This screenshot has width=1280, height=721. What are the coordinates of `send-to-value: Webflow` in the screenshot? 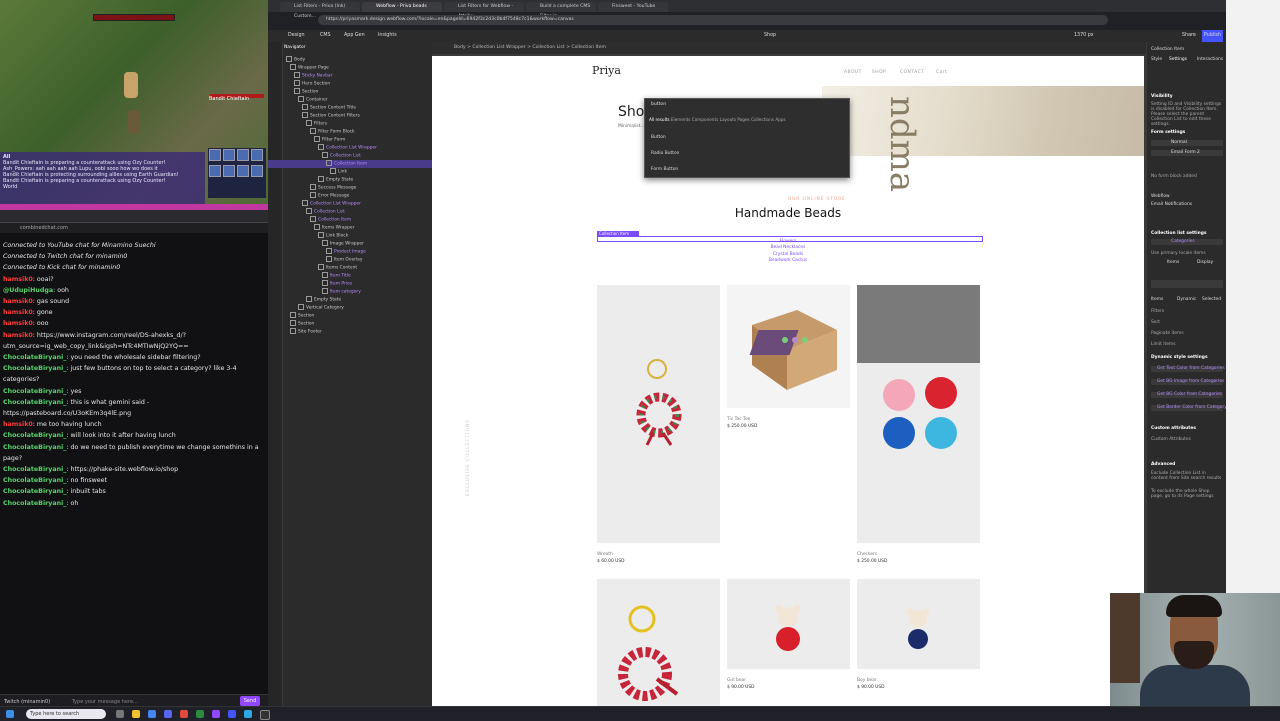 It's located at (1160, 196).